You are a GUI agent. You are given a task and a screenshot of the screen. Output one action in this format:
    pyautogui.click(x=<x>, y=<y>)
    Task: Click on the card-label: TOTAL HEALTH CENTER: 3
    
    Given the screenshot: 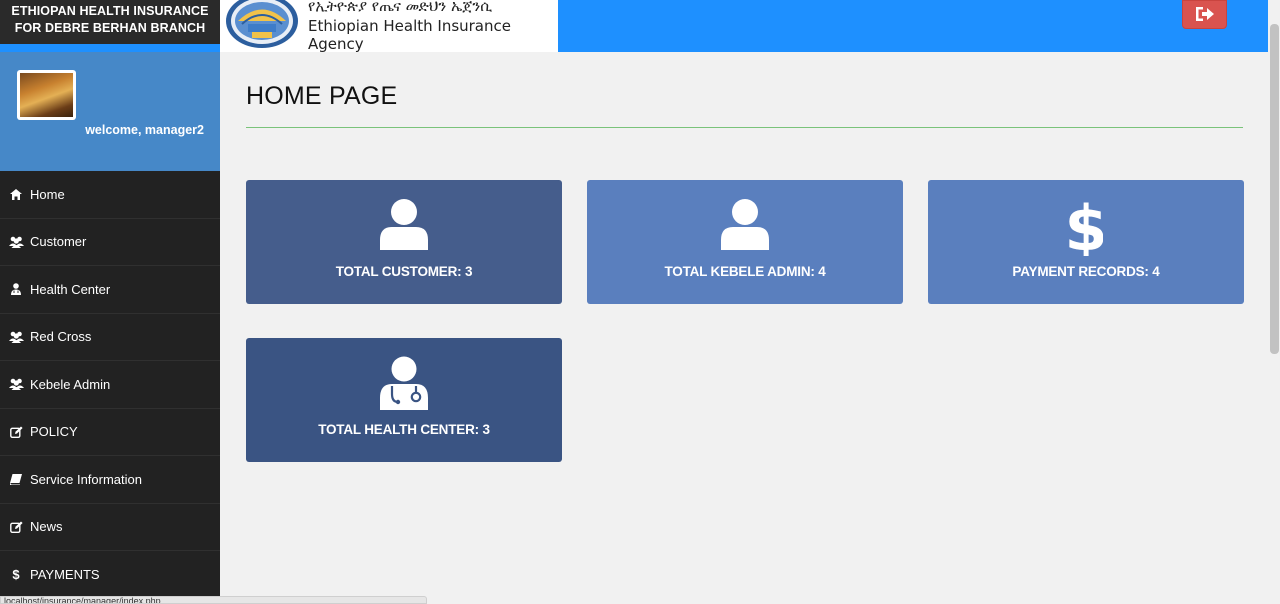 What is the action you would take?
    pyautogui.click(x=404, y=429)
    